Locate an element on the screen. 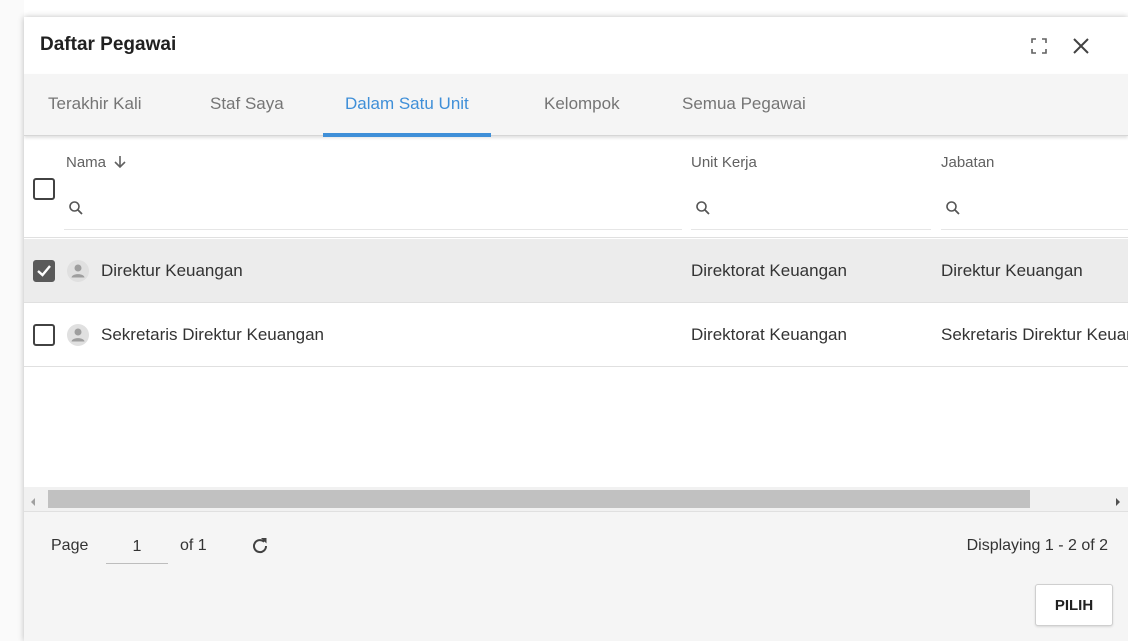 The height and width of the screenshot is (641, 1128). scroll-right-icon is located at coordinates (1118, 503).